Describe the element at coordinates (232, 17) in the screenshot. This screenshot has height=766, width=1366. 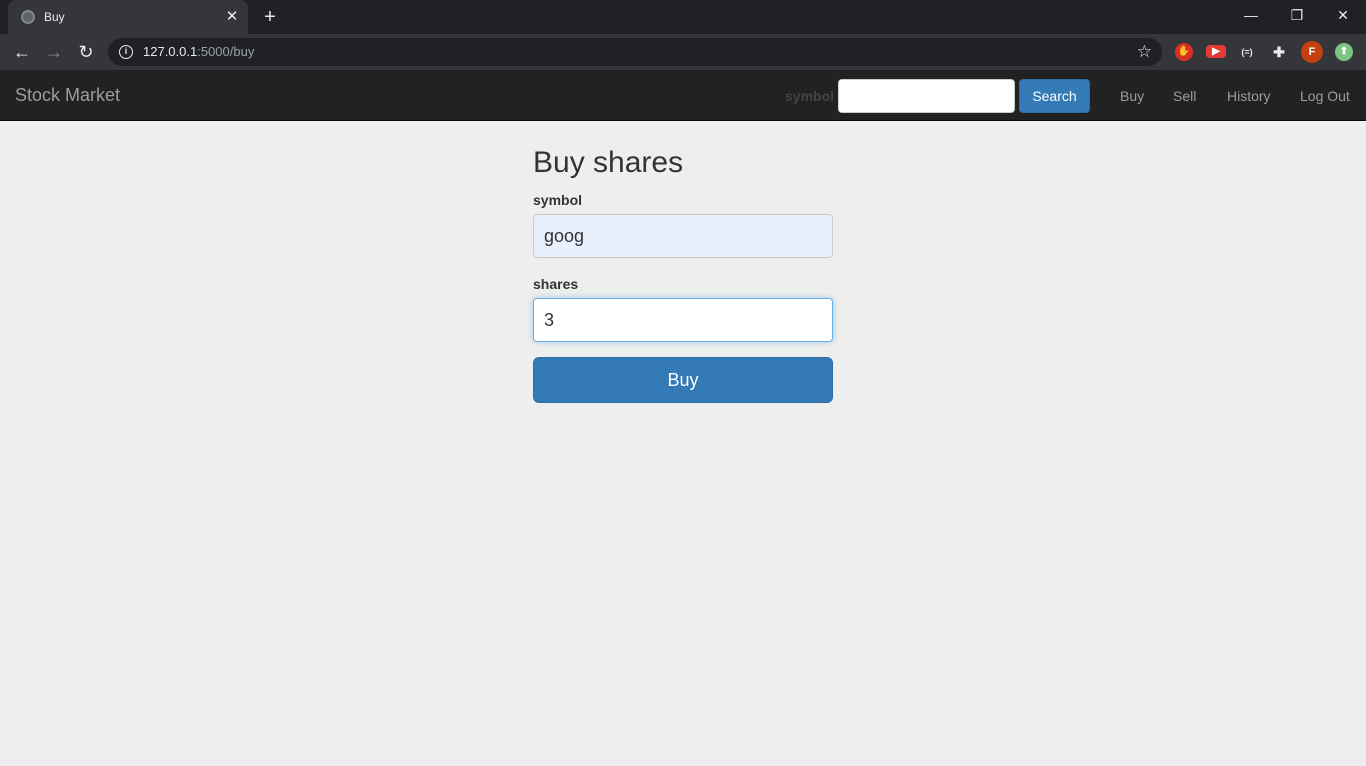
I see `close-tab-icon: ✕` at that location.